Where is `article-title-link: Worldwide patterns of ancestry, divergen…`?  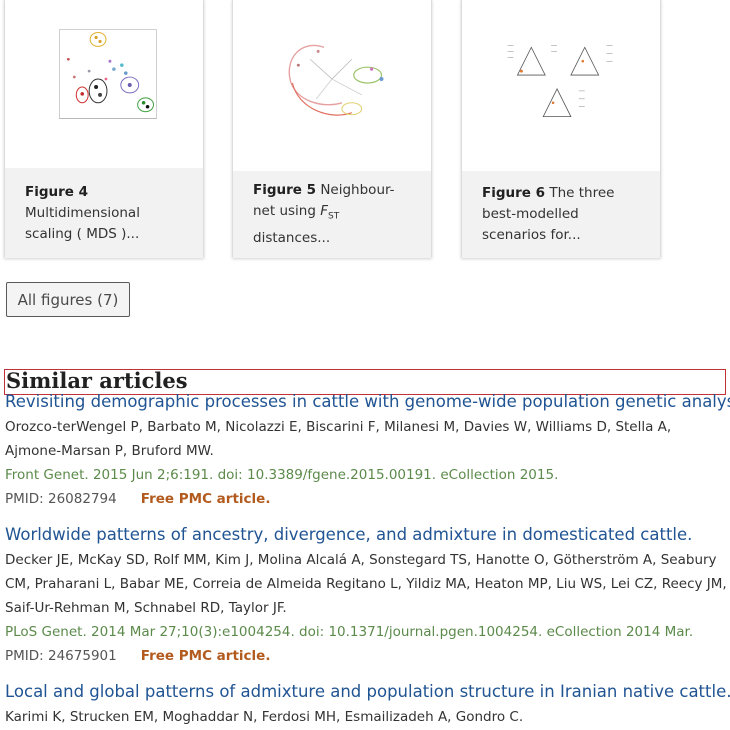 article-title-link: Worldwide patterns of ancestry, divergen… is located at coordinates (366, 535).